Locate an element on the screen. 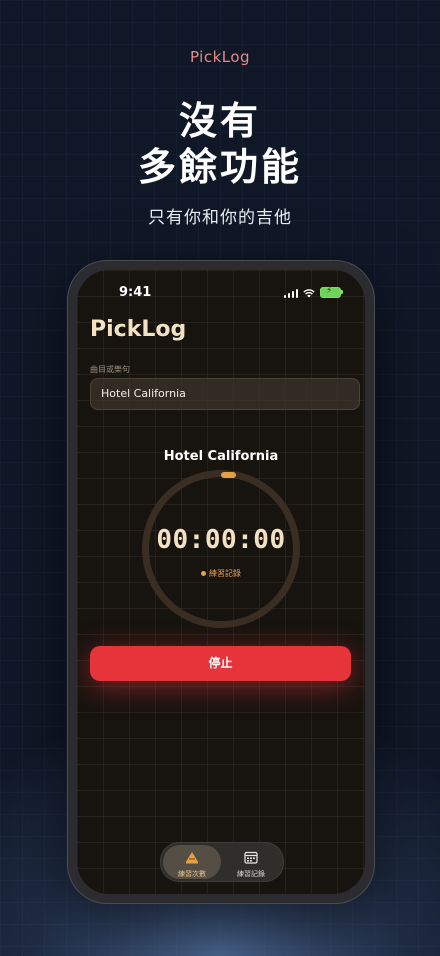  status-icons: ⚡ is located at coordinates (313, 292).